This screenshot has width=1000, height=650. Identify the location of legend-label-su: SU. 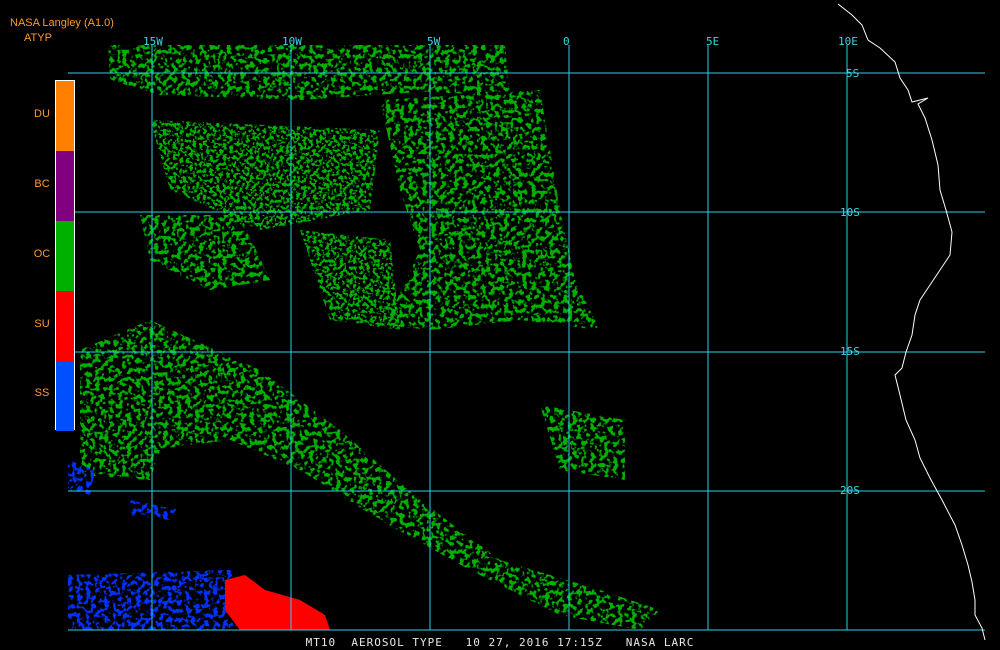
(42, 324).